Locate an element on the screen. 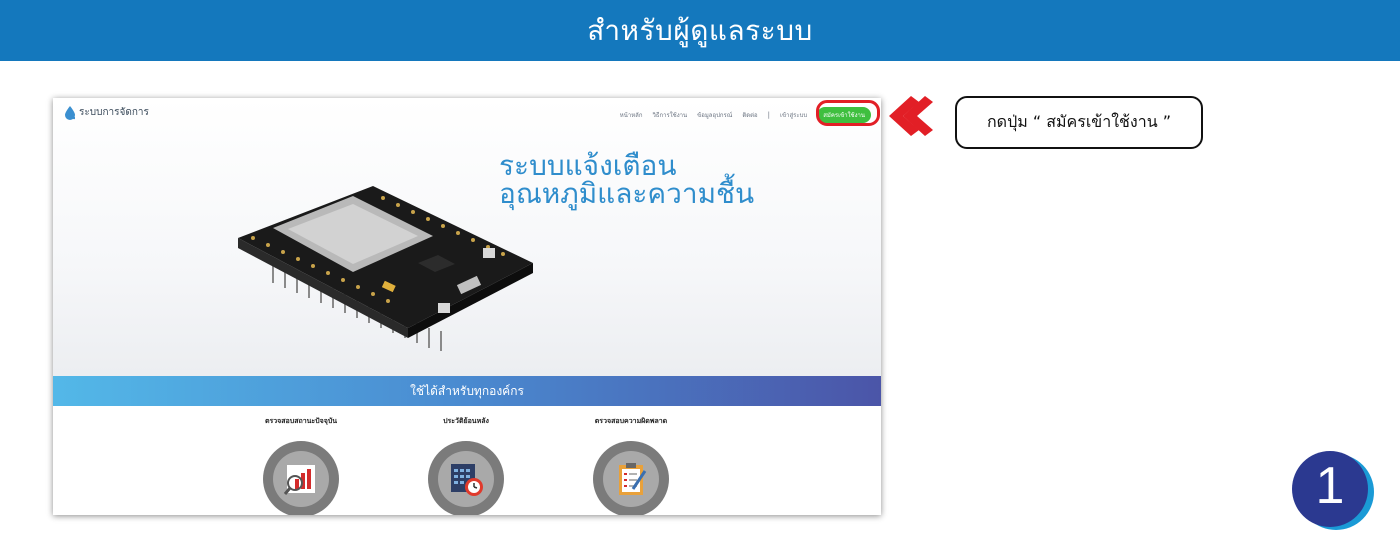 This screenshot has width=1400, height=550. feature-label: ตรวจสอบสถานะปัจจุบัน is located at coordinates (301, 421).